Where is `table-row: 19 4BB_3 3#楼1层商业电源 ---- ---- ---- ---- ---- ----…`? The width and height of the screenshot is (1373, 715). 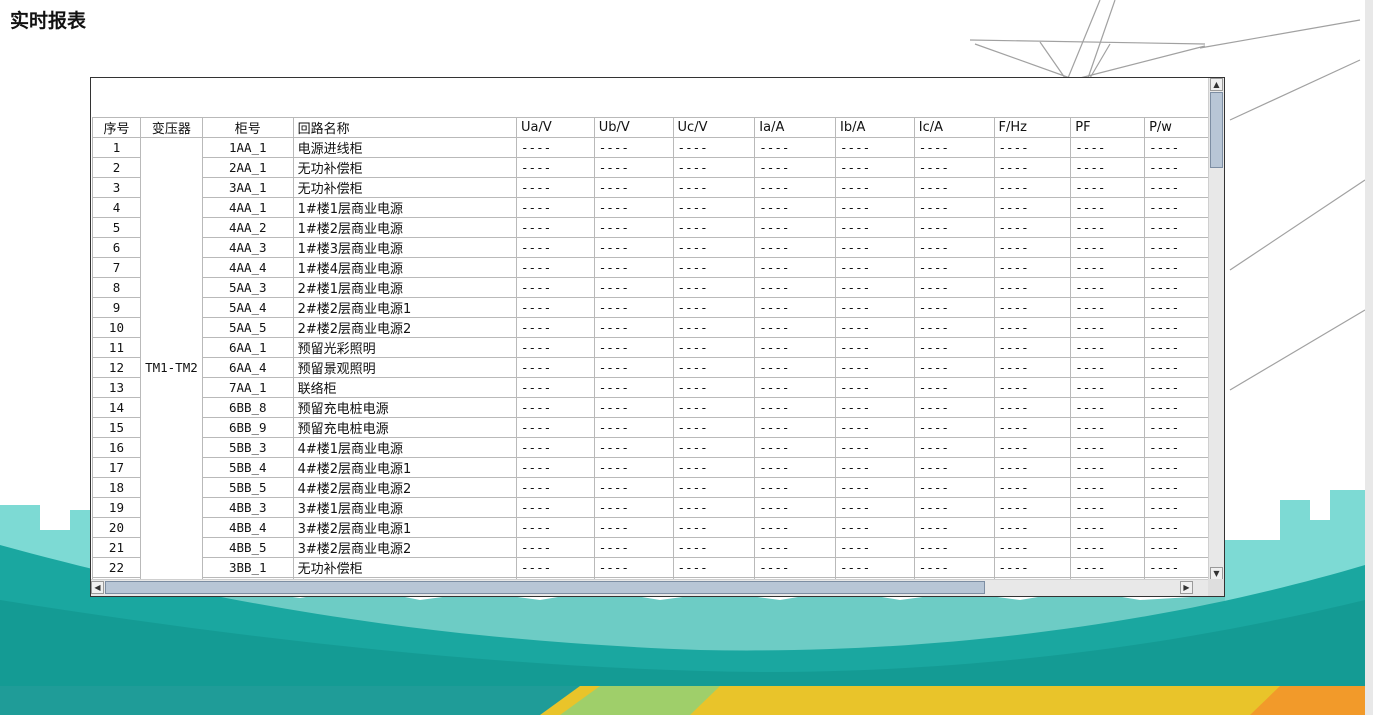 table-row: 19 4BB_3 3#楼1层商业电源 ---- ---- ---- ---- ---- ----… is located at coordinates (650, 507).